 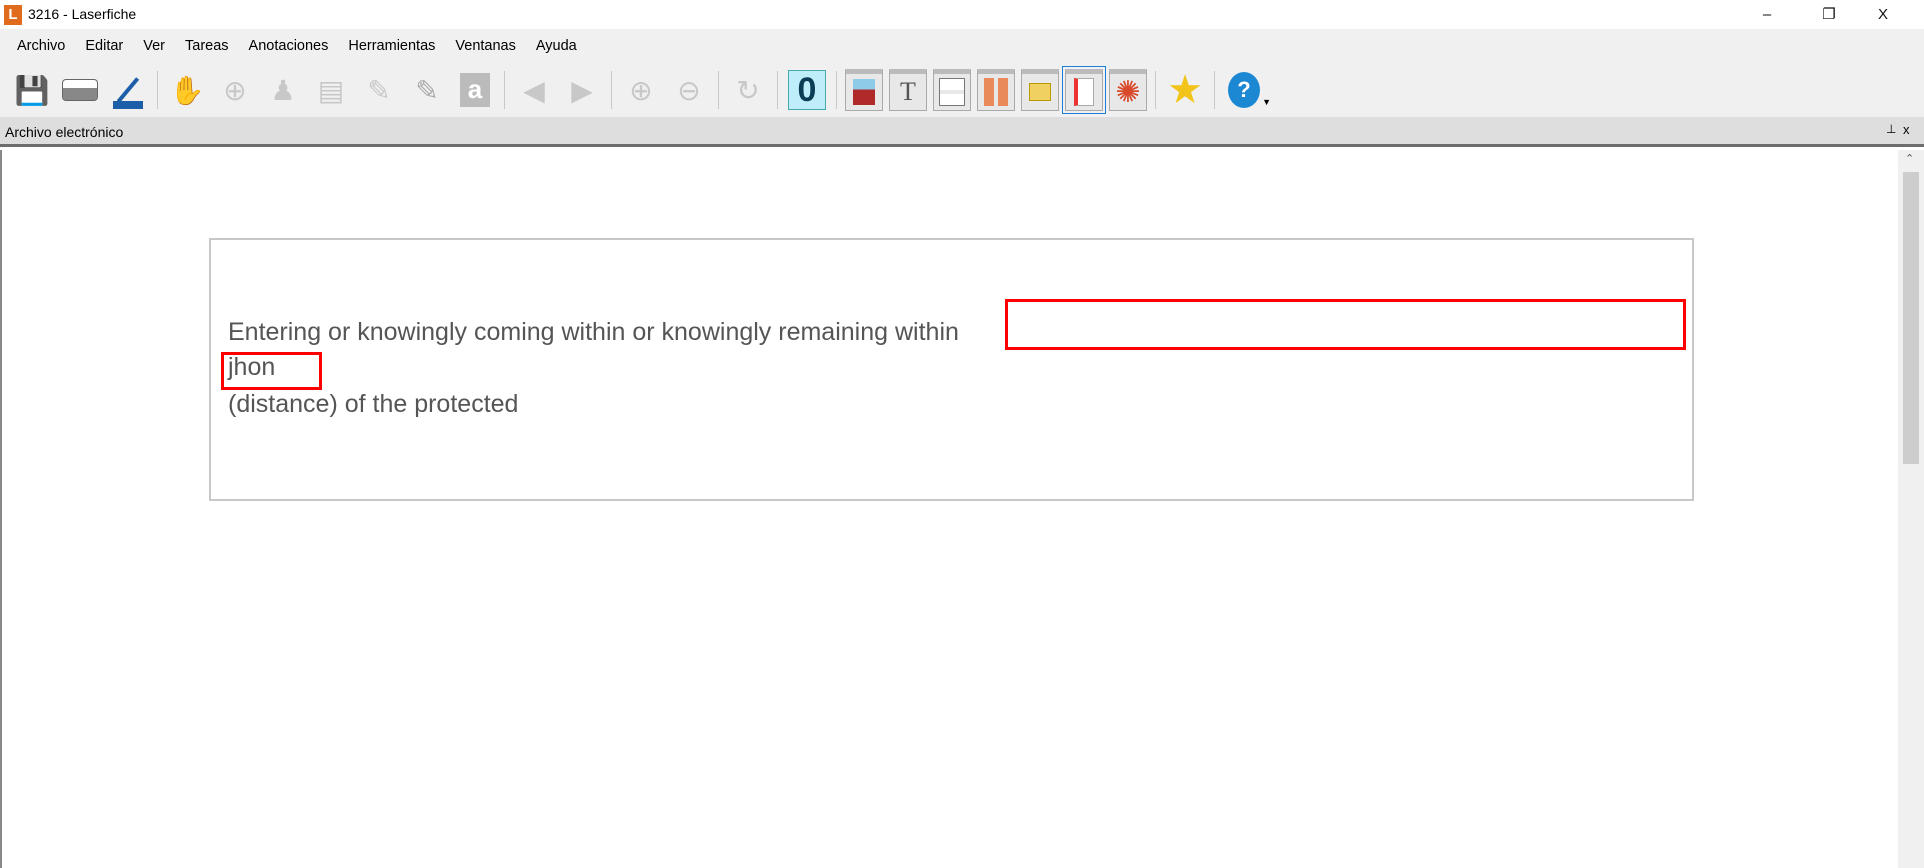 What do you see at coordinates (331, 90) in the screenshot?
I see `sticky-note-icon: ▤` at bounding box center [331, 90].